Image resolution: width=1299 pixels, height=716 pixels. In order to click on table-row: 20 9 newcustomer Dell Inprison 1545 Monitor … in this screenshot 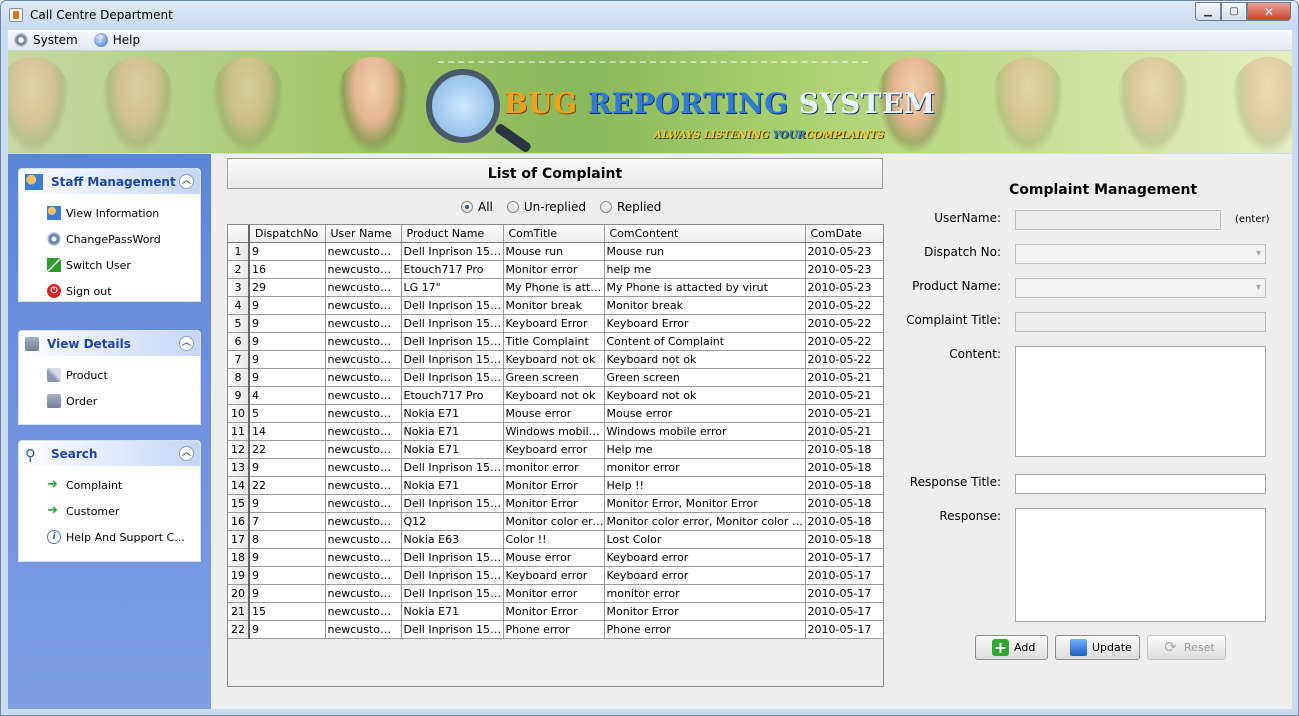, I will do `click(555, 593)`.